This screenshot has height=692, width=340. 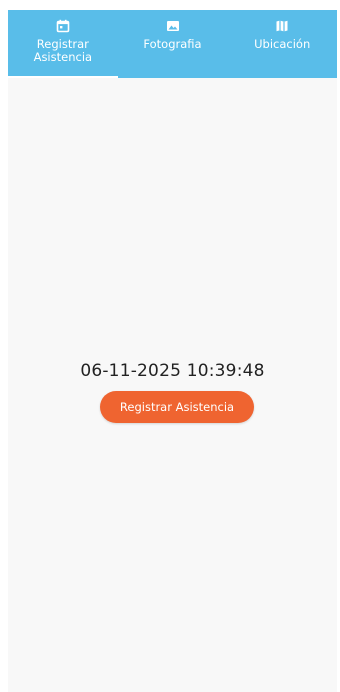 I want to click on tab-ubicacion: Ubicación, so click(x=282, y=44).